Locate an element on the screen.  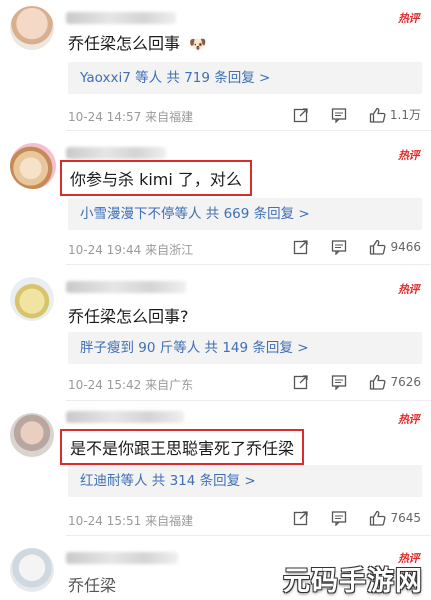
comment-meta: 10-24 15:42 来自广东 is located at coordinates (131, 385).